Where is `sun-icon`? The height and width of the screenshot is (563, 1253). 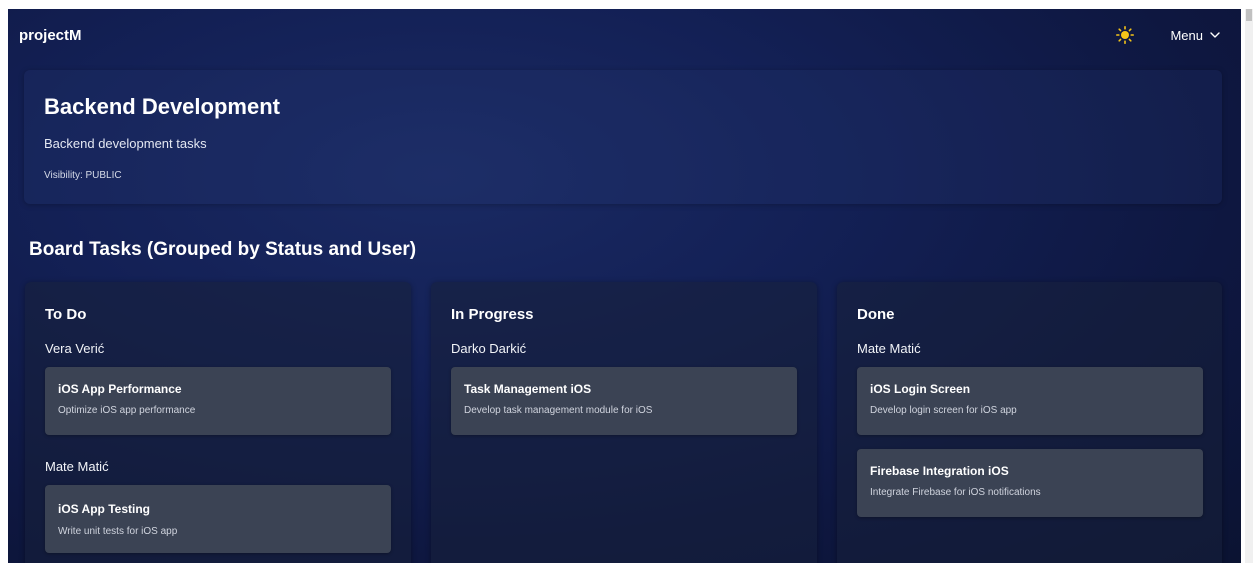
sun-icon is located at coordinates (1125, 35).